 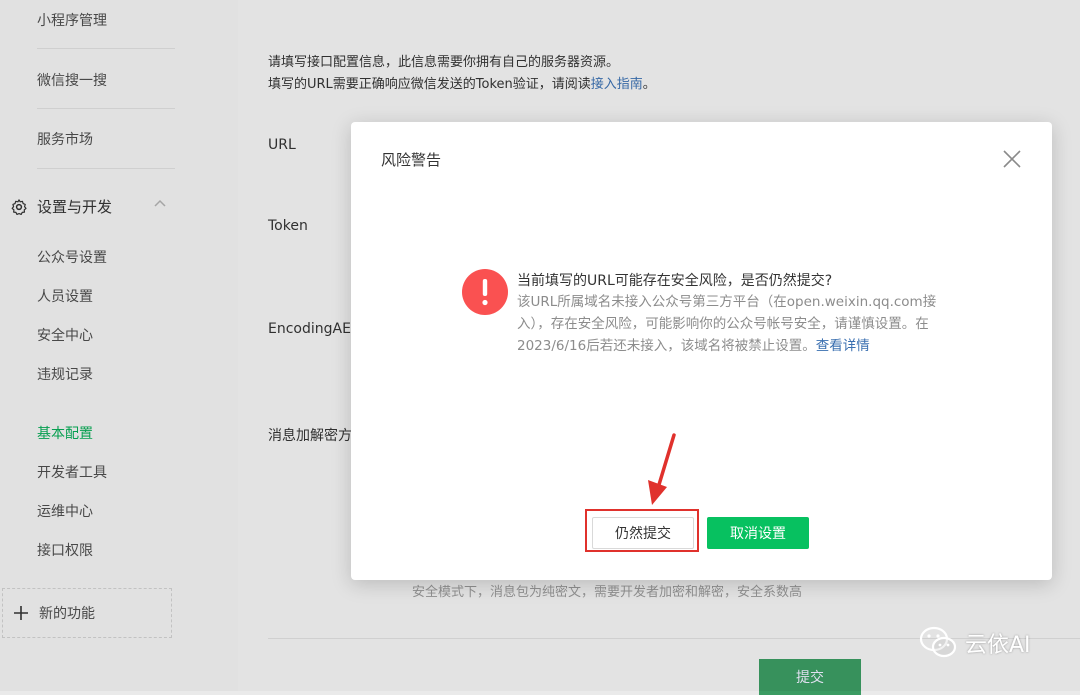 I want to click on watermark: 云依AI, so click(x=975, y=643).